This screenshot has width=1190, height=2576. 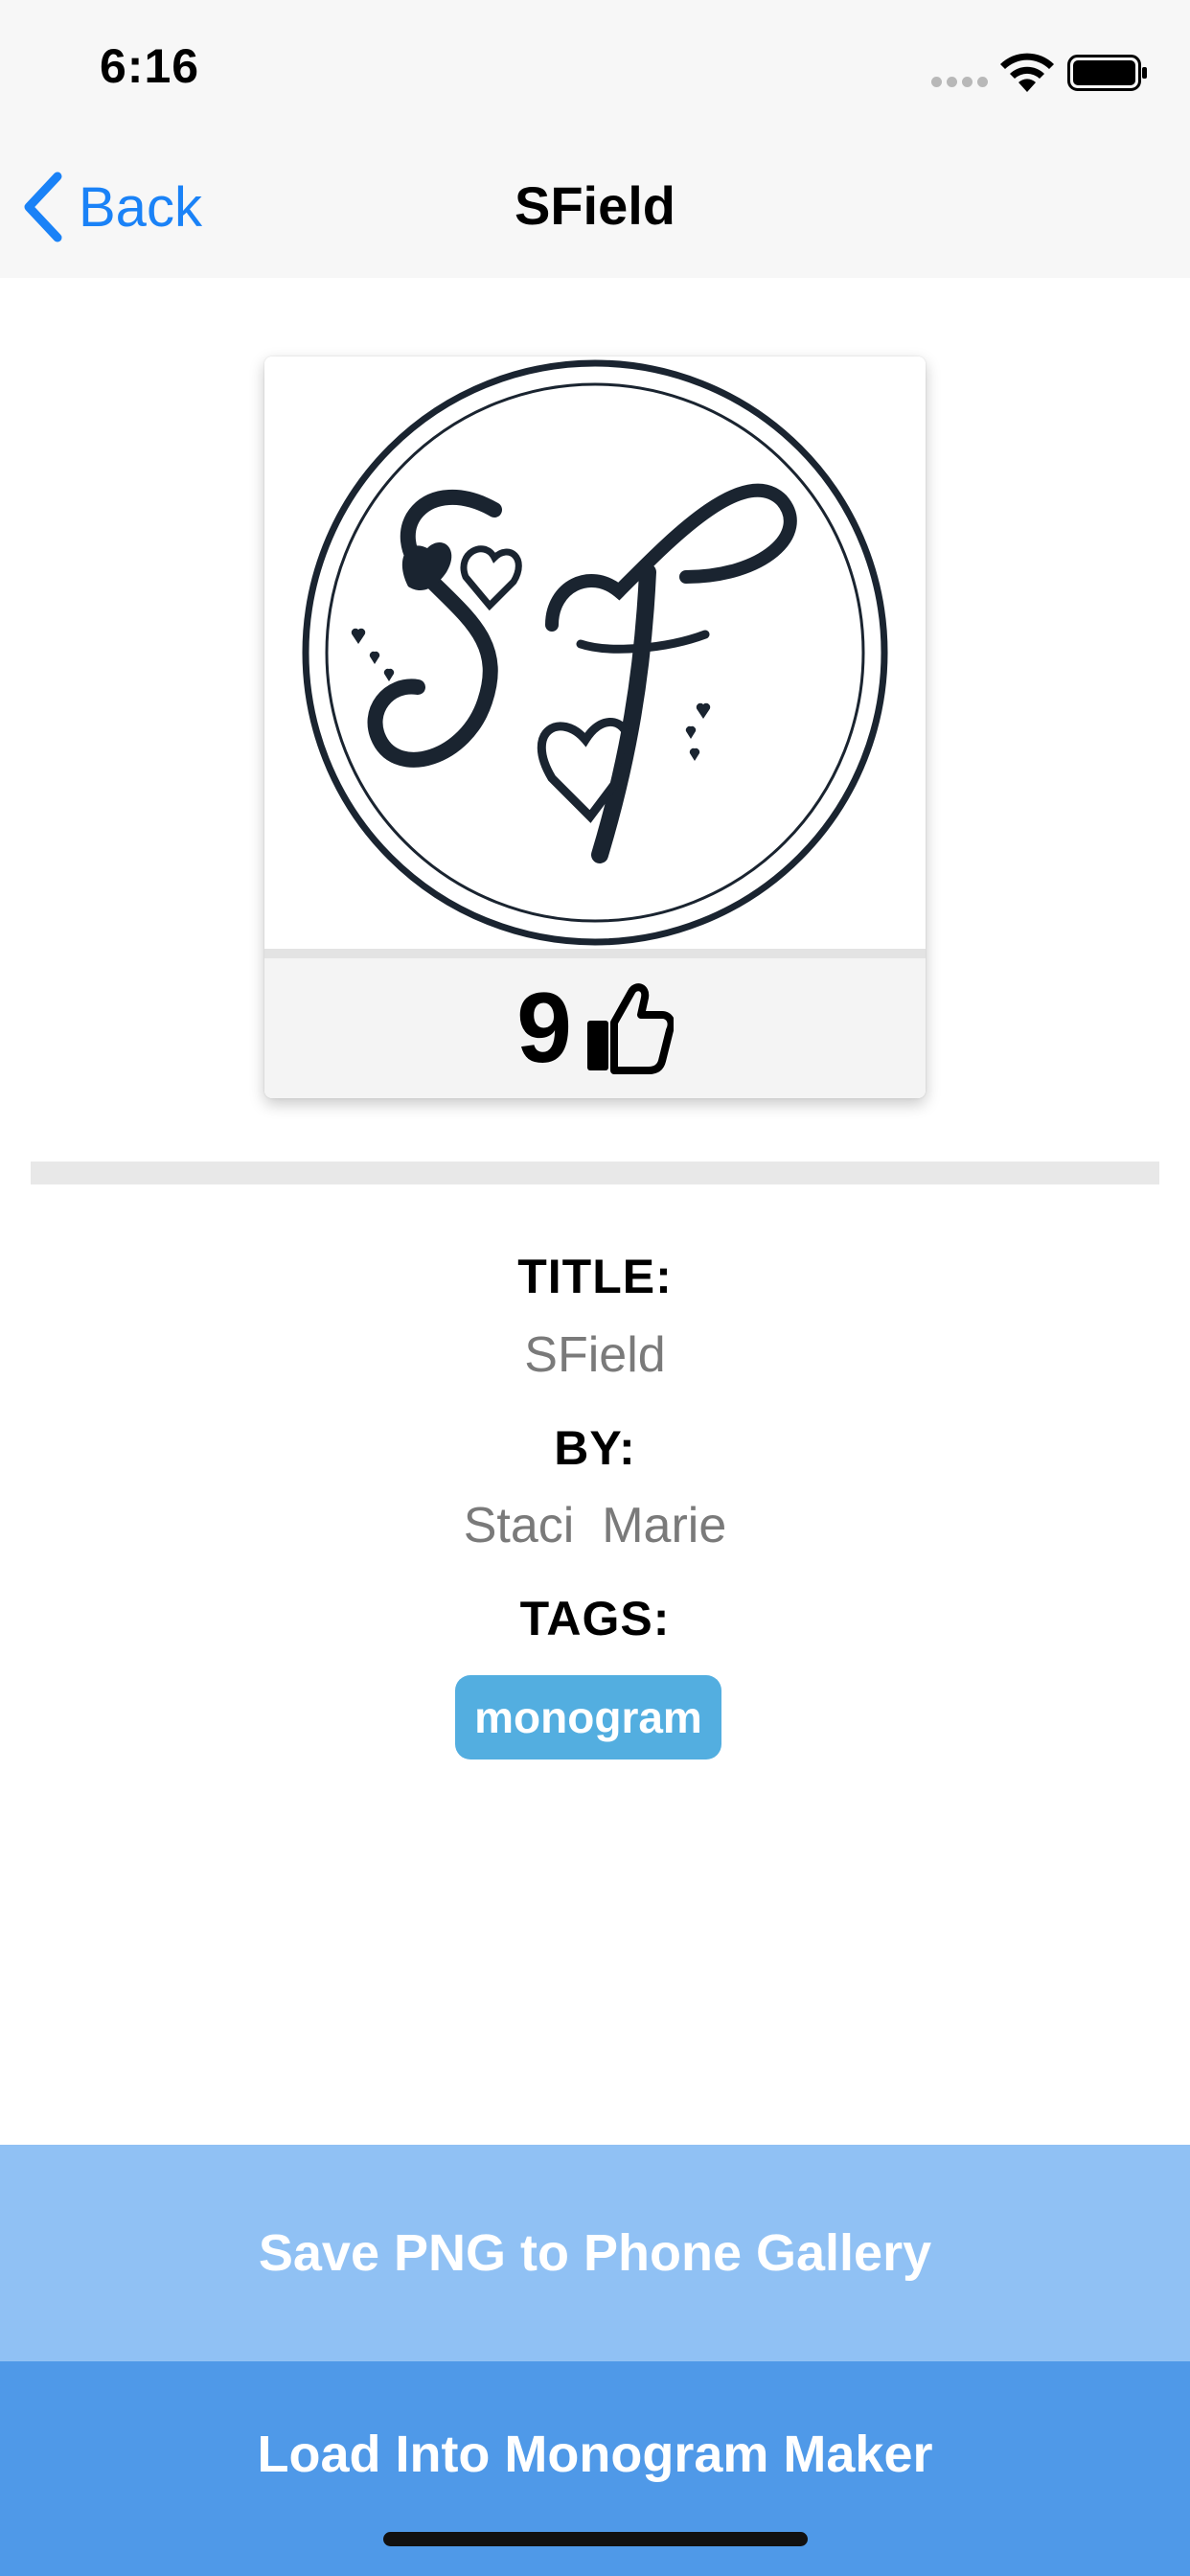 I want to click on section-separator, so click(x=595, y=1173).